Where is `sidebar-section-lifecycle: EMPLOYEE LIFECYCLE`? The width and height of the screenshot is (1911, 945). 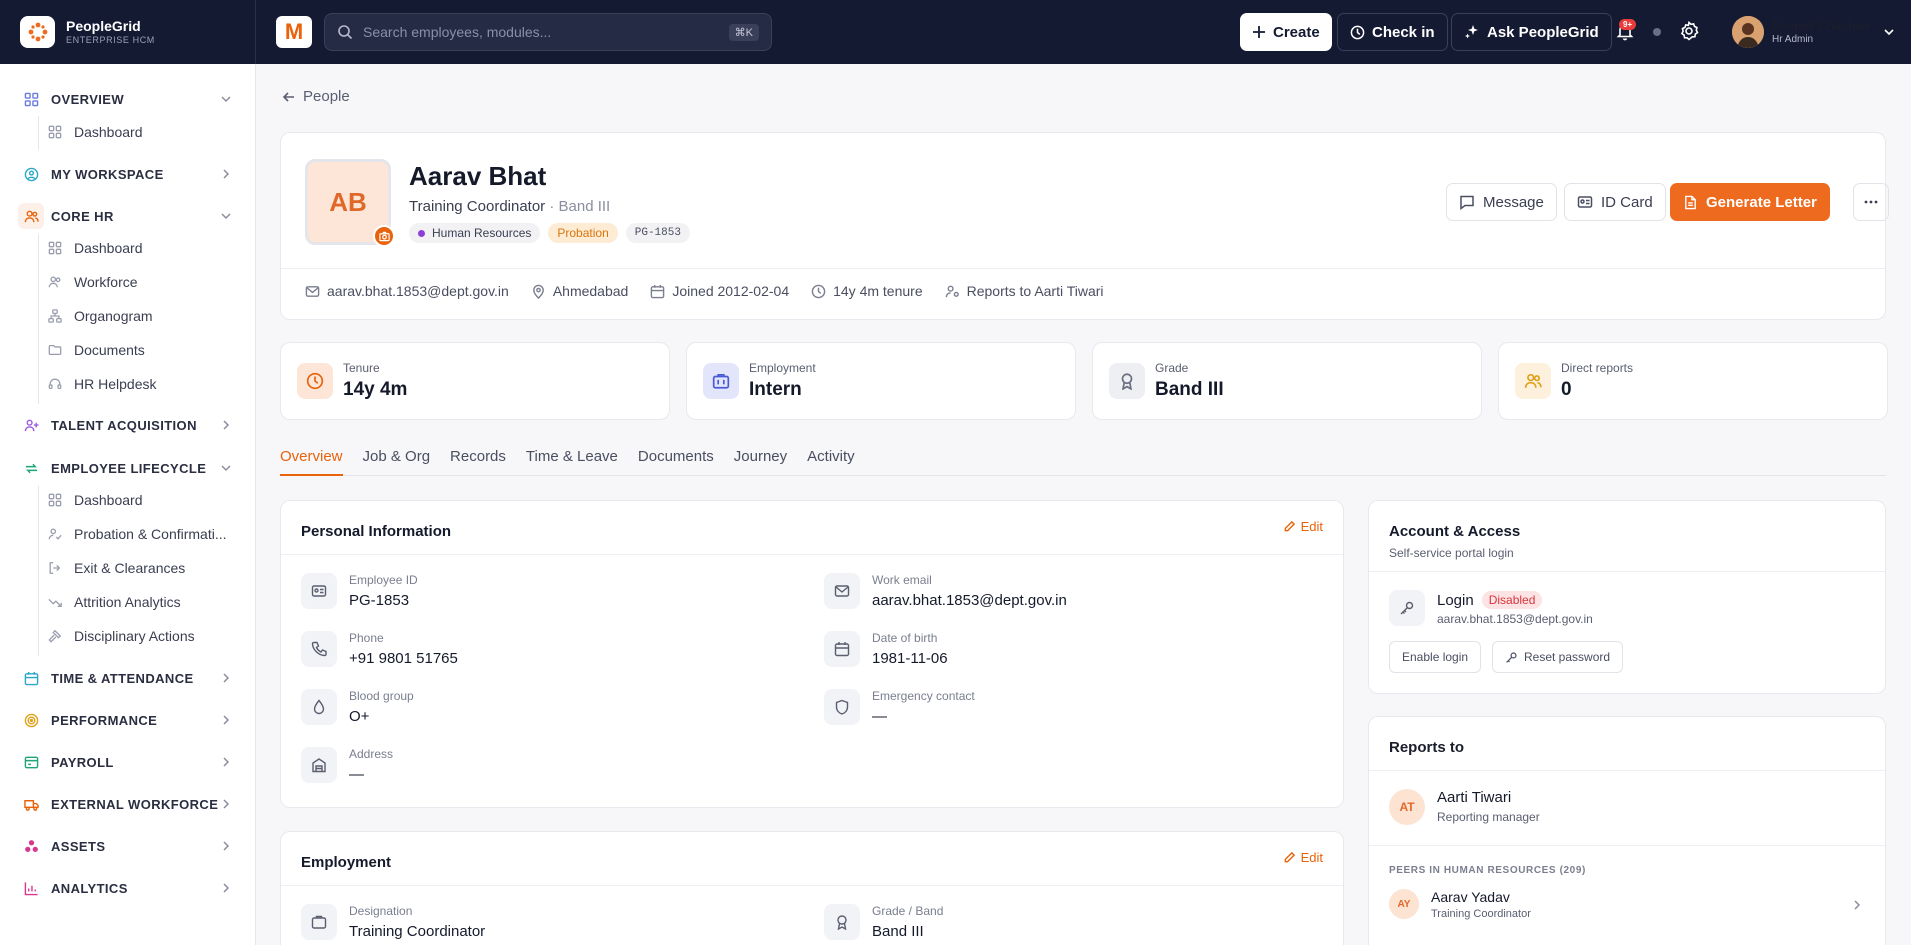 sidebar-section-lifecycle: EMPLOYEE LIFECYCLE is located at coordinates (128, 468).